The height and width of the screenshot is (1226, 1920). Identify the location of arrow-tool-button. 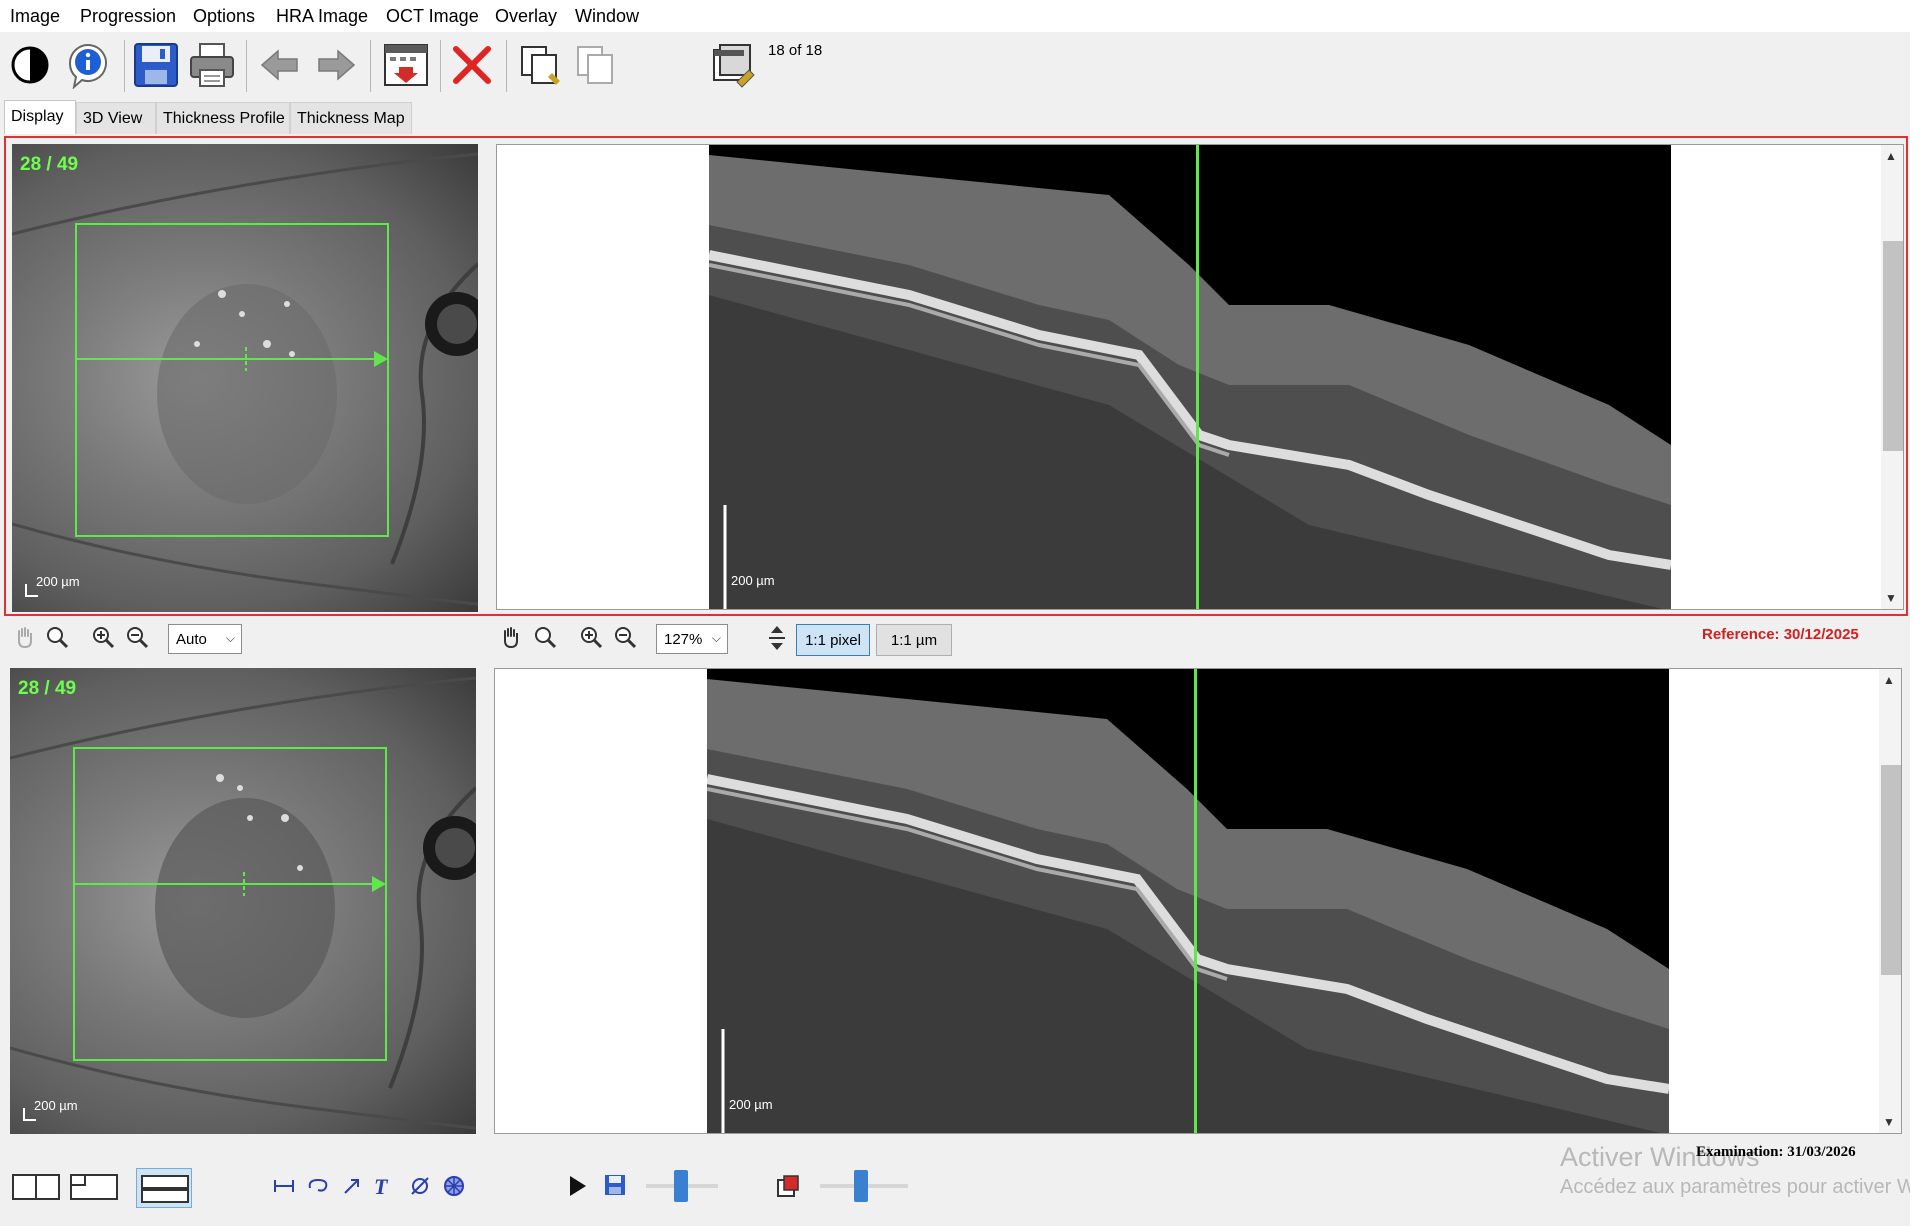
(352, 1186).